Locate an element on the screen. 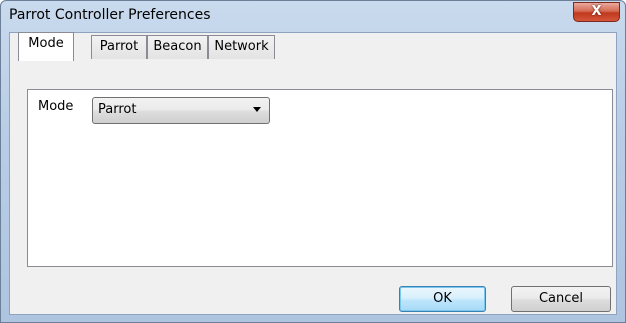 Image resolution: width=626 pixels, height=323 pixels. title-bar: Parrot Controller Preferences X is located at coordinates (313, 16).